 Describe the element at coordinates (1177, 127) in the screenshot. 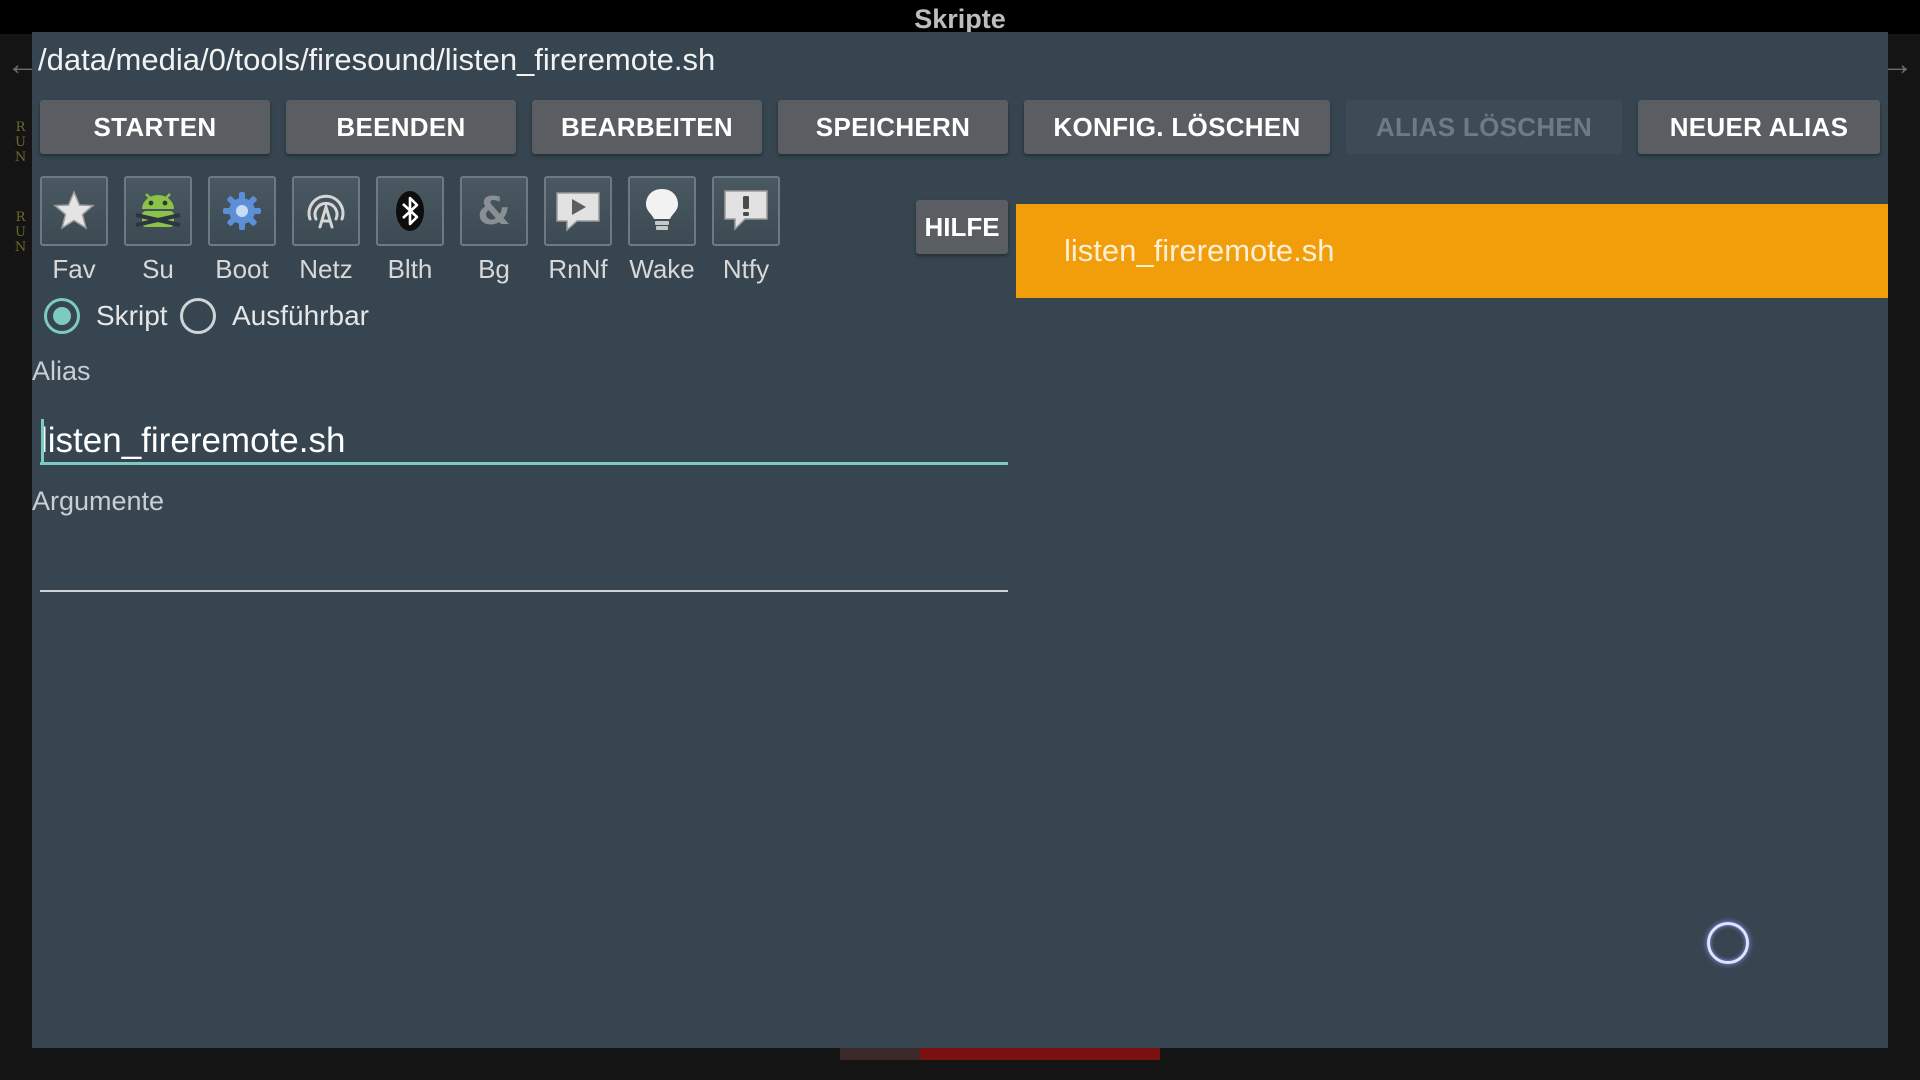

I see `delete-config-button: KONFIG. LÖSCHEN` at that location.